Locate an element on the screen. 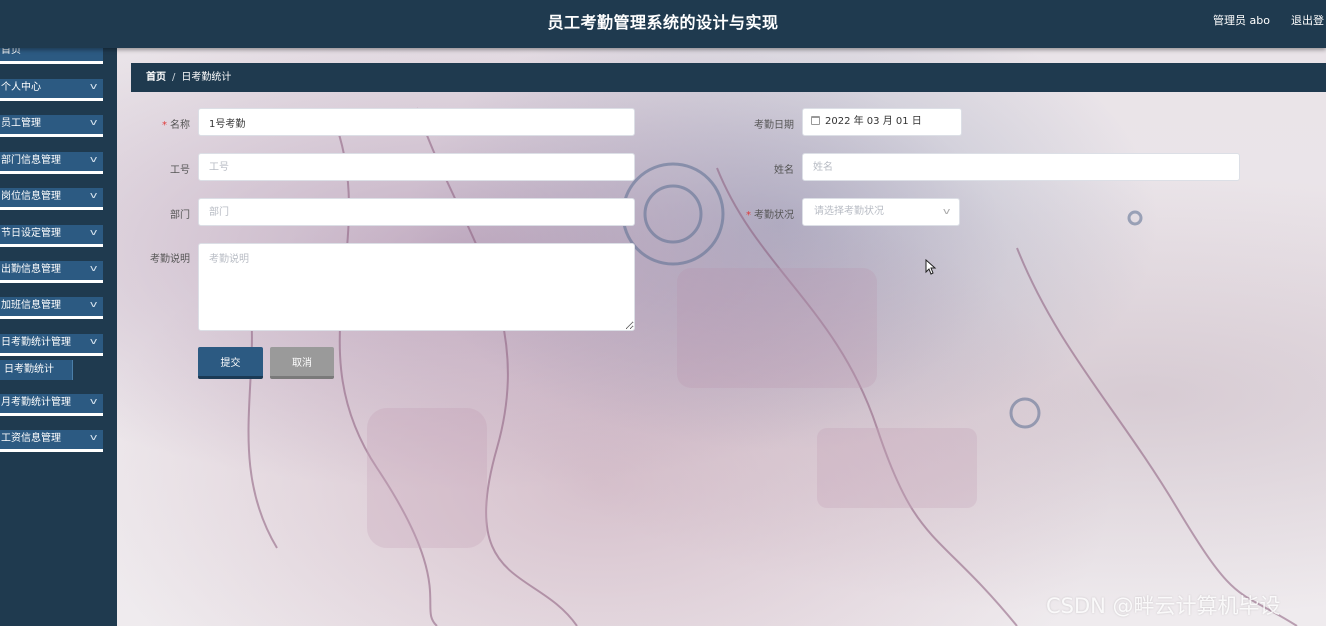 This screenshot has width=1326, height=626. sidebar-item-positions: 岗位信息管理 v is located at coordinates (51, 199).